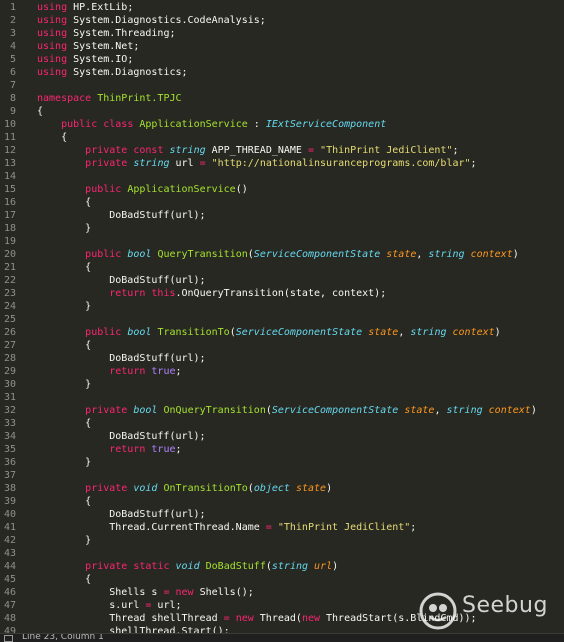 The width and height of the screenshot is (564, 642). What do you see at coordinates (282, 371) in the screenshot?
I see `code-line: 29 return true;` at bounding box center [282, 371].